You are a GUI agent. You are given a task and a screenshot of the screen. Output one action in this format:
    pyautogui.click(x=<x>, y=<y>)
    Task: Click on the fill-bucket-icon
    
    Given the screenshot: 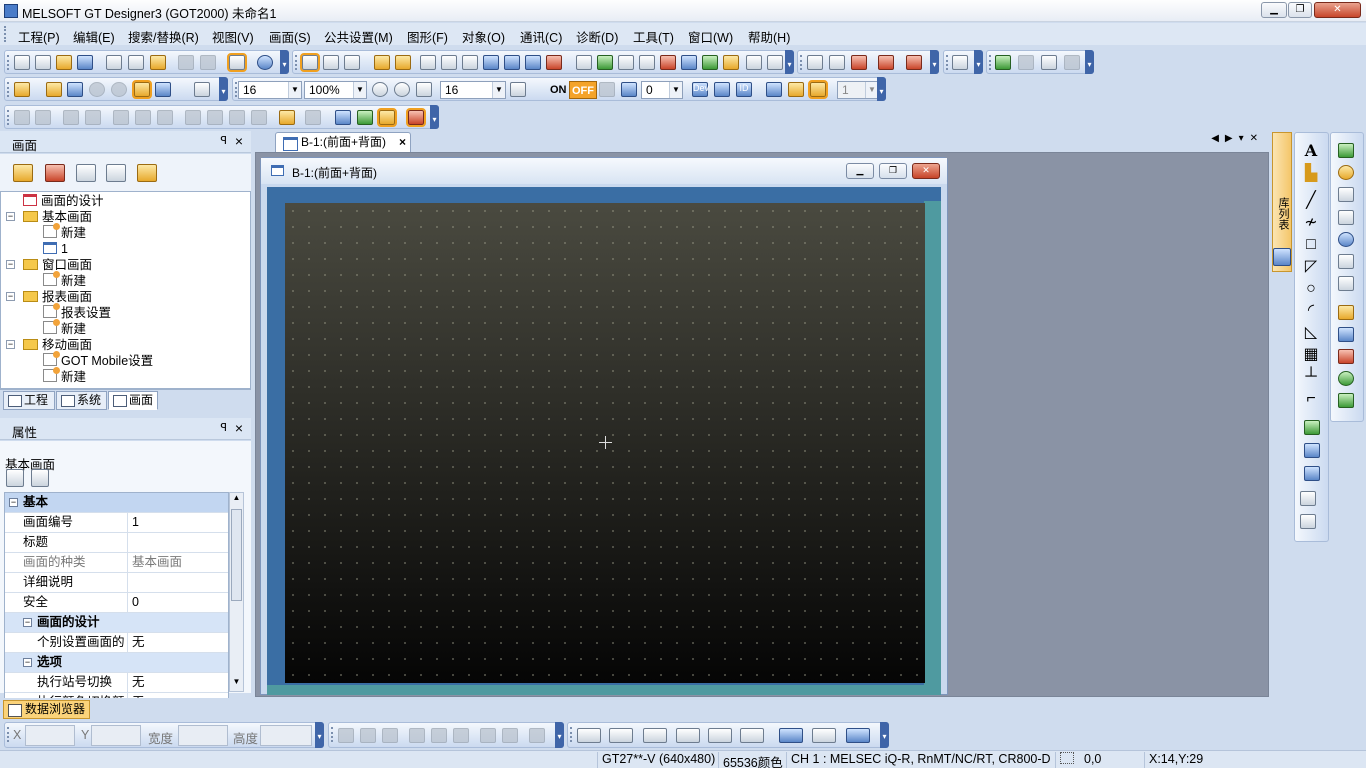 What is the action you would take?
    pyautogui.click(x=752, y=735)
    